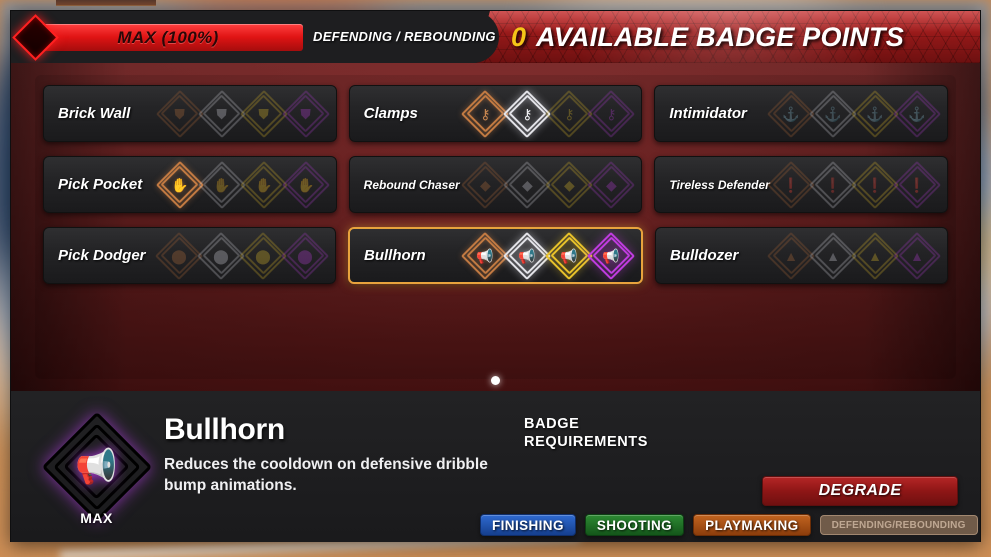  What do you see at coordinates (743, 433) in the screenshot?
I see `badge-requirements-title: BADGE REQUIREMENTS` at bounding box center [743, 433].